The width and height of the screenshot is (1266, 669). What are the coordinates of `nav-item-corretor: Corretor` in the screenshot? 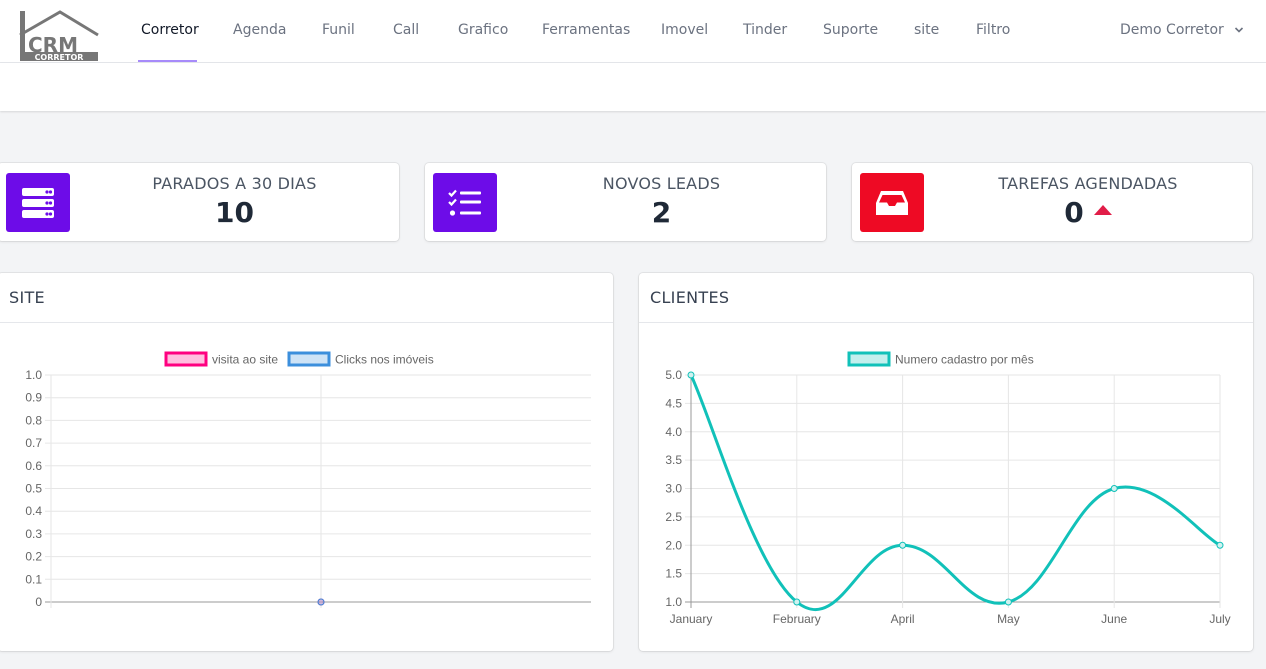 It's located at (170, 31).